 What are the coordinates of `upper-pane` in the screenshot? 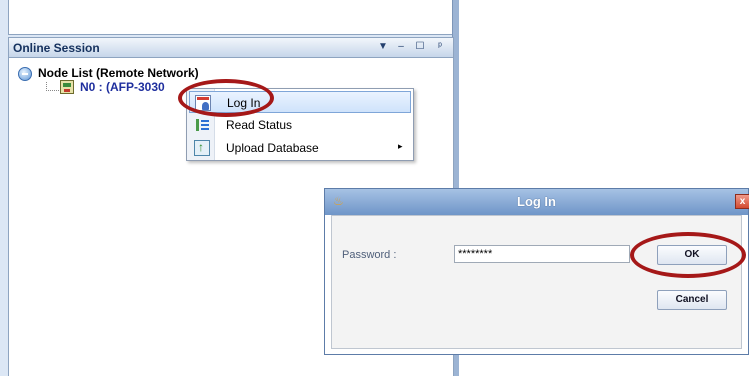 It's located at (231, 17).